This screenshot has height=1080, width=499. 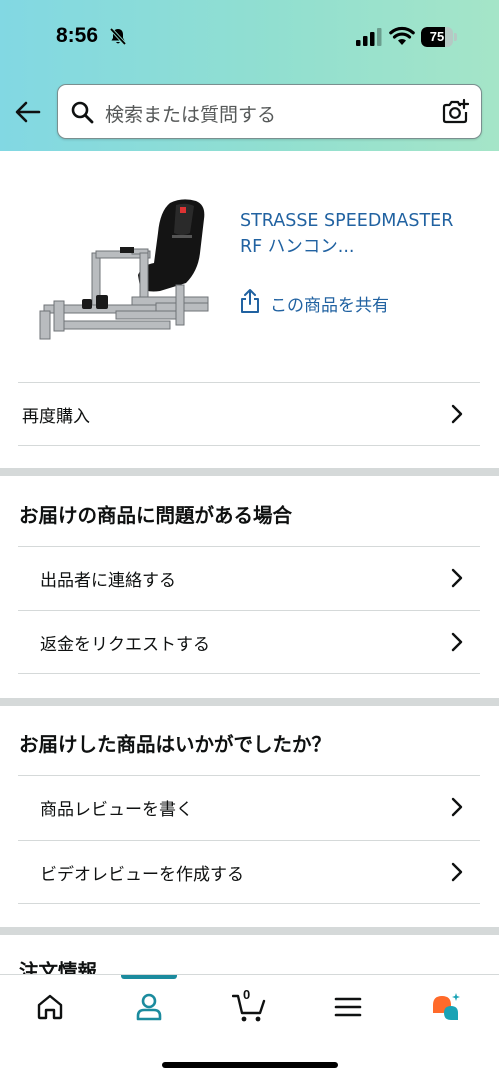 What do you see at coordinates (249, 578) in the screenshot?
I see `contact-seller-row: 出品者に連絡する` at bounding box center [249, 578].